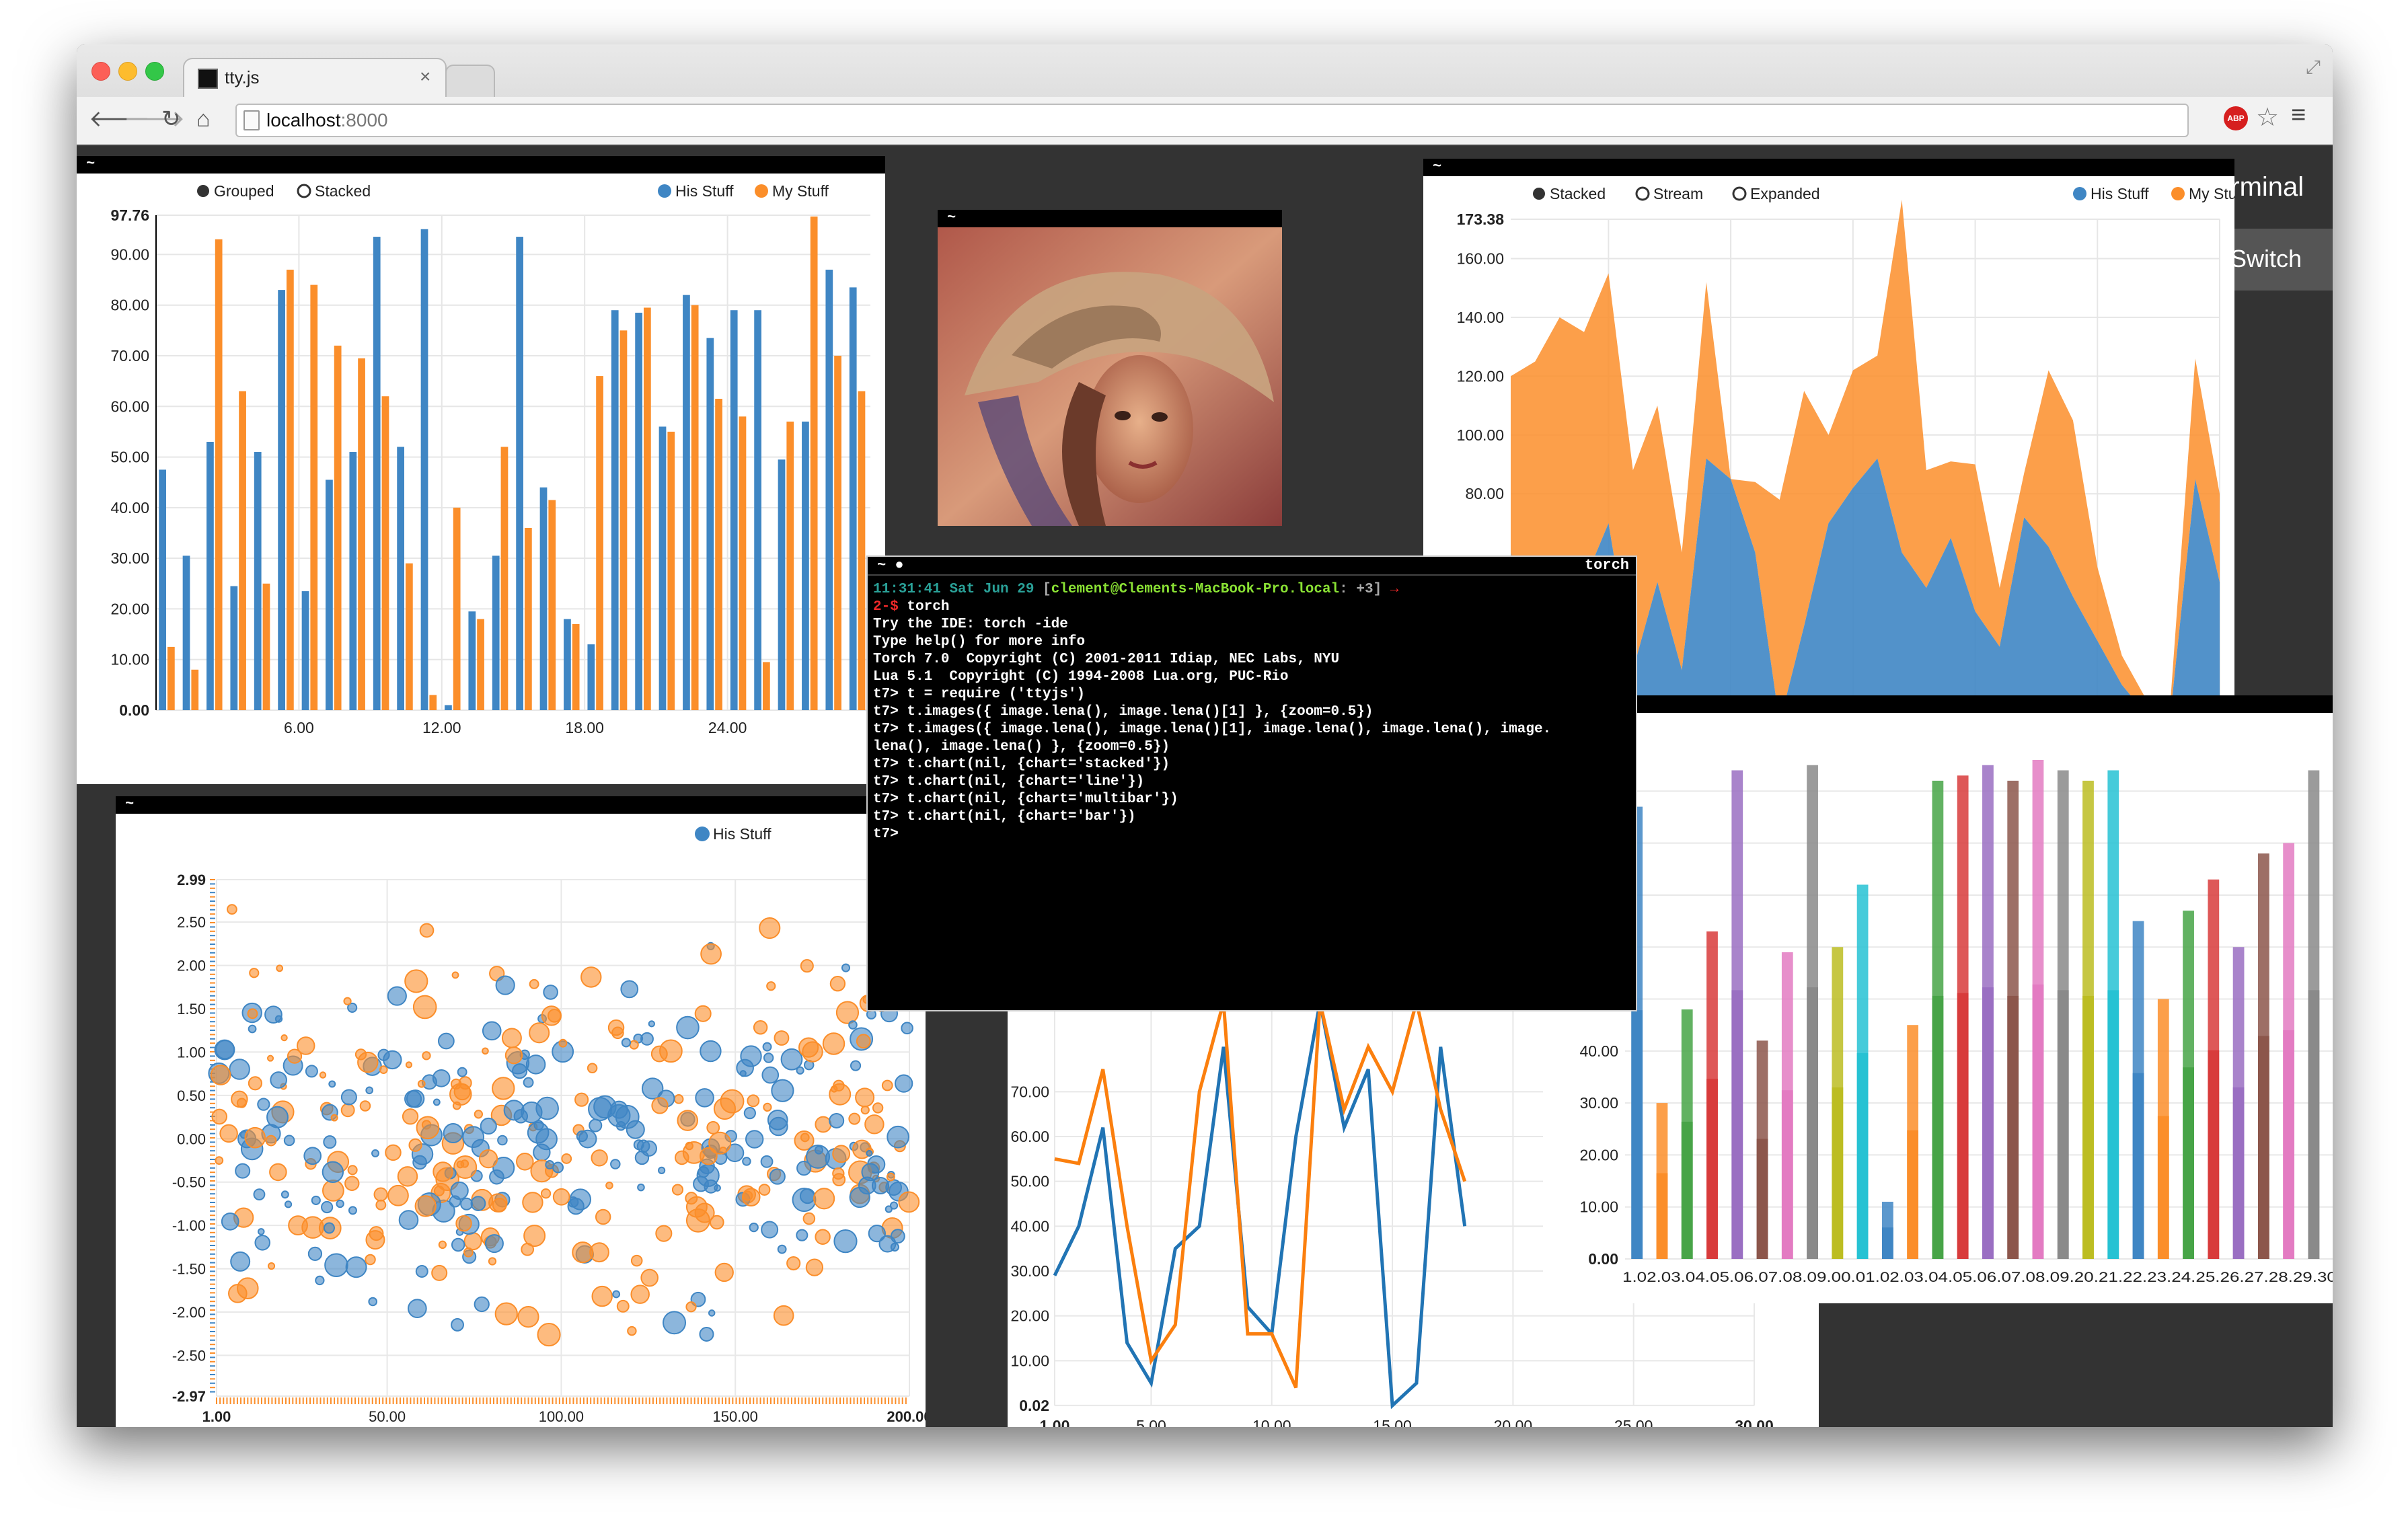  Describe the element at coordinates (584, 727) in the screenshot. I see `x-tick-label: 18.00` at that location.